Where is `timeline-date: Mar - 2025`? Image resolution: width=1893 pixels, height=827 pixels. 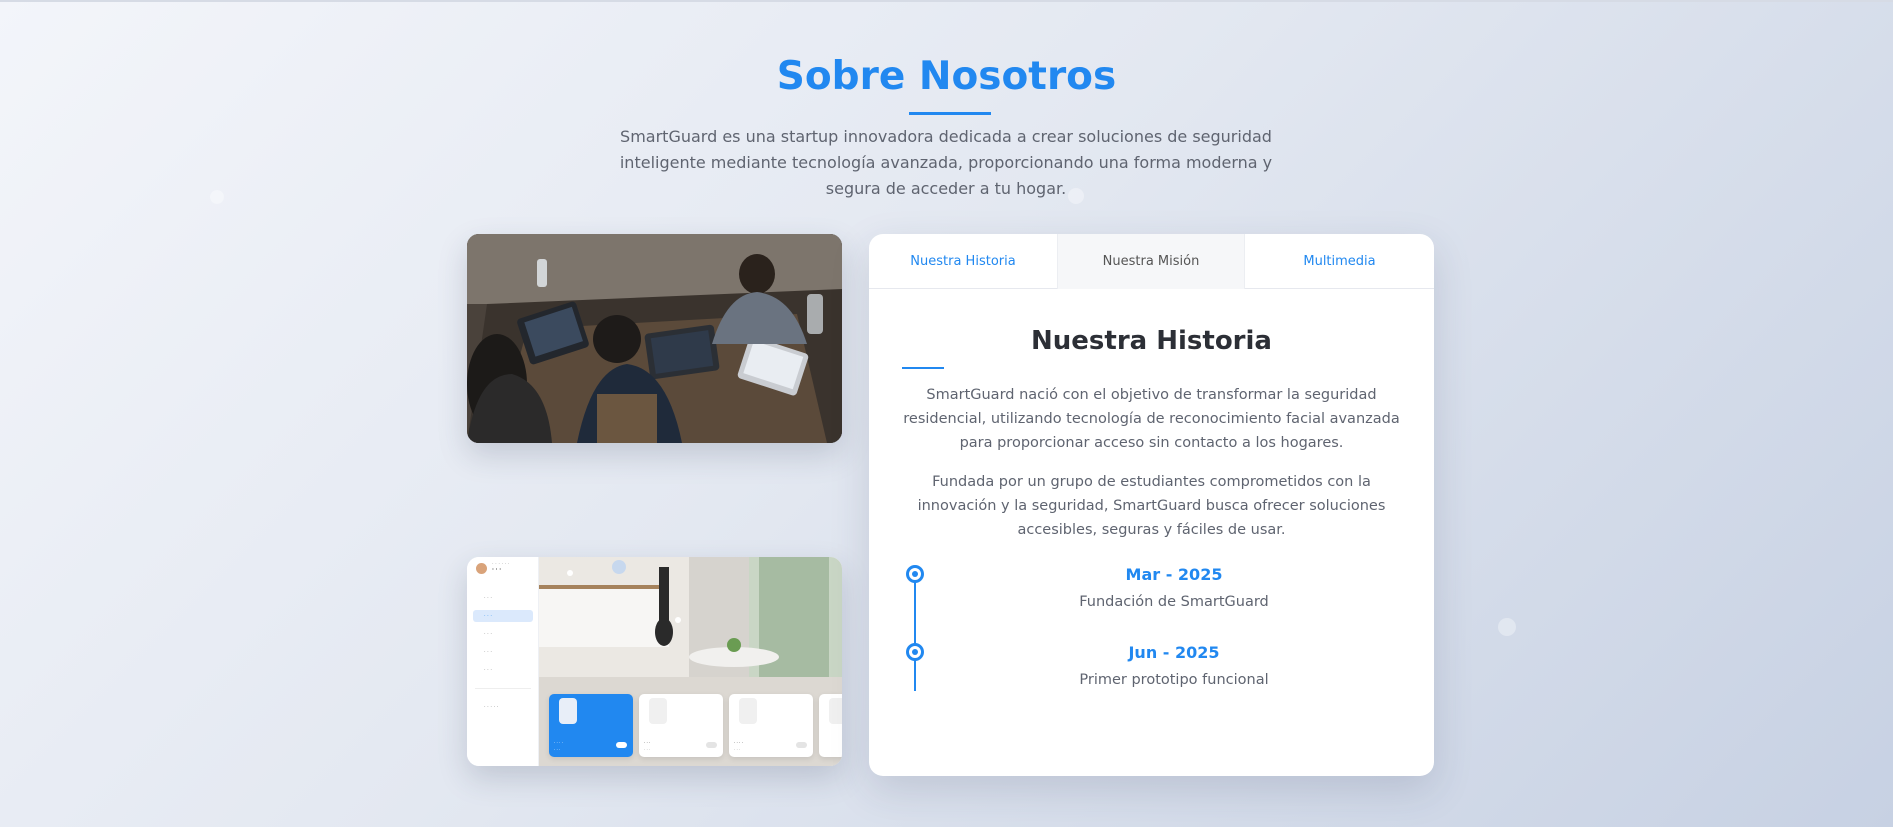
timeline-date: Mar - 2025 is located at coordinates (1174, 574).